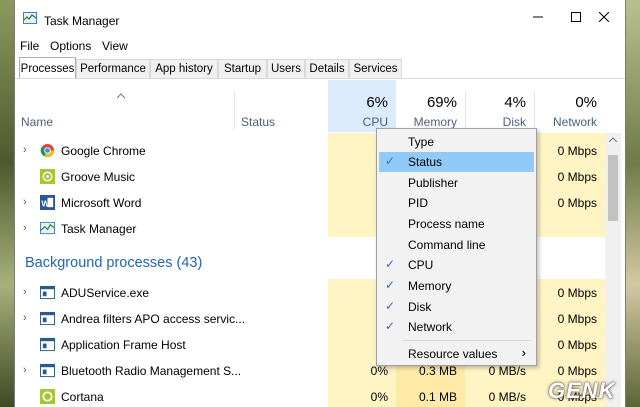  What do you see at coordinates (105, 293) in the screenshot?
I see `process-name: ADUService.exe` at bounding box center [105, 293].